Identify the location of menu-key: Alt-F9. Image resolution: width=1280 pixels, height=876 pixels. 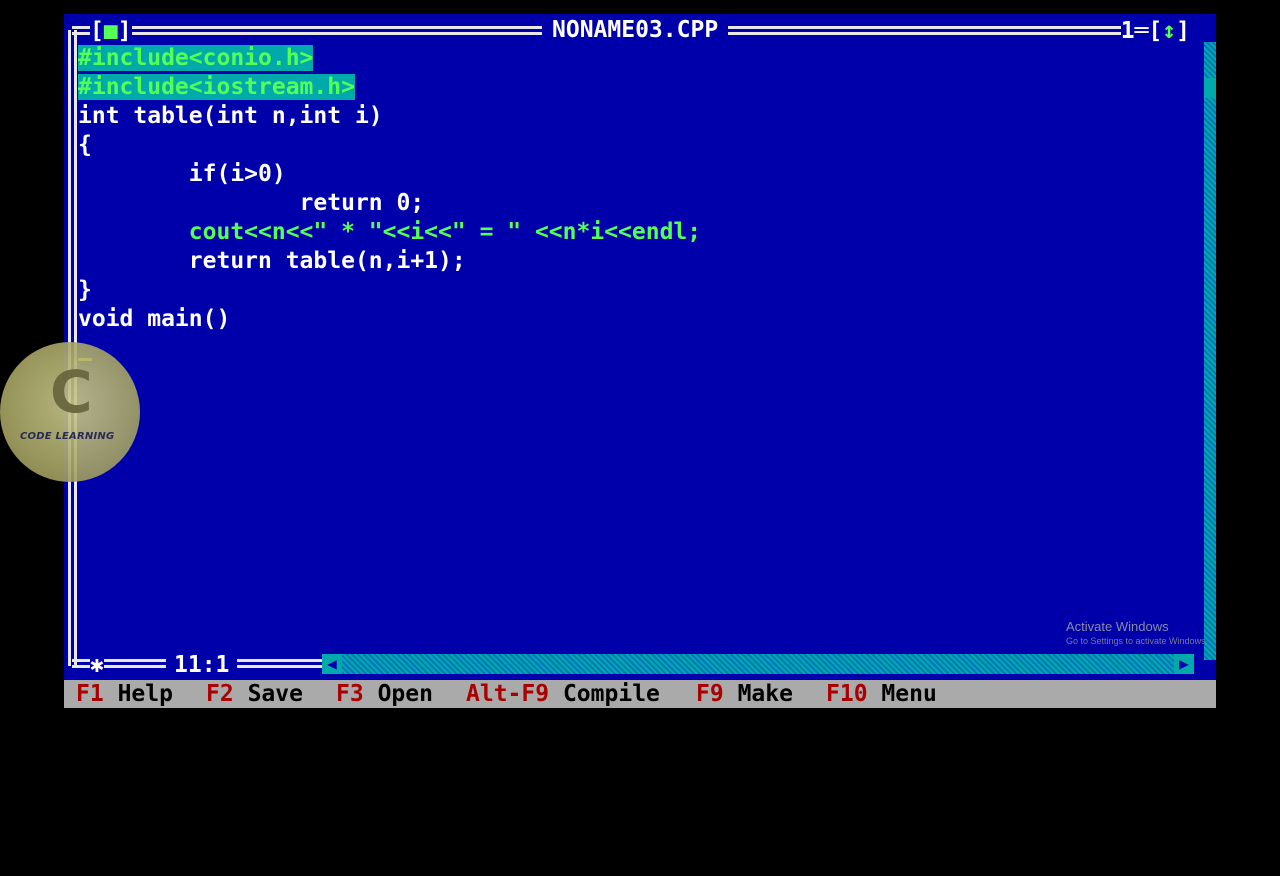
(508, 694).